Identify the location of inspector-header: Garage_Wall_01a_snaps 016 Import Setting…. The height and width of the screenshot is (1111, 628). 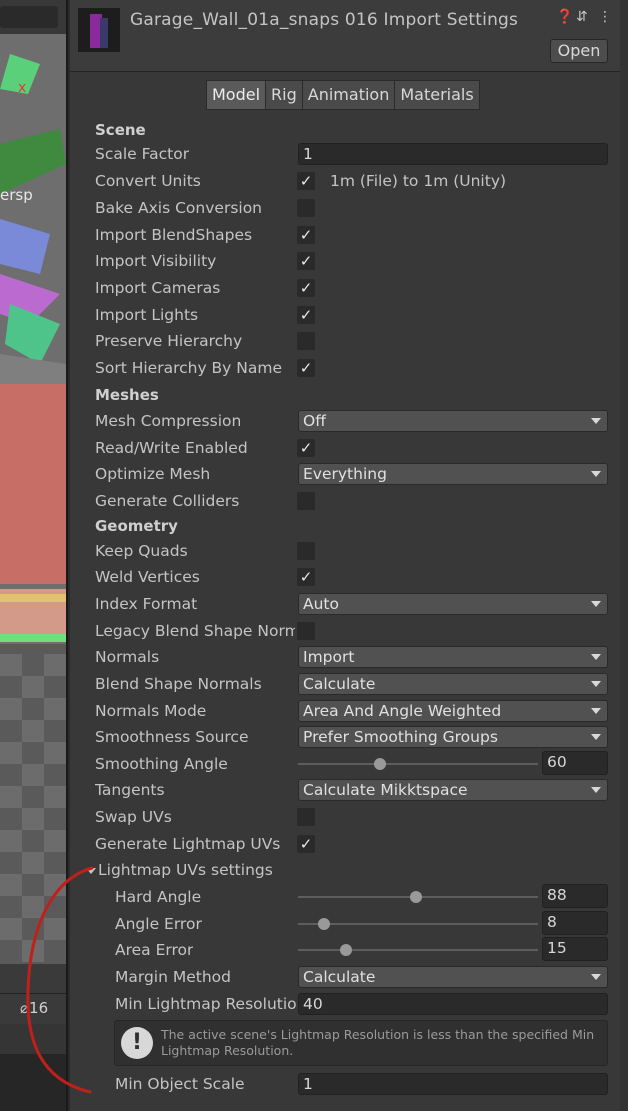
(349, 36).